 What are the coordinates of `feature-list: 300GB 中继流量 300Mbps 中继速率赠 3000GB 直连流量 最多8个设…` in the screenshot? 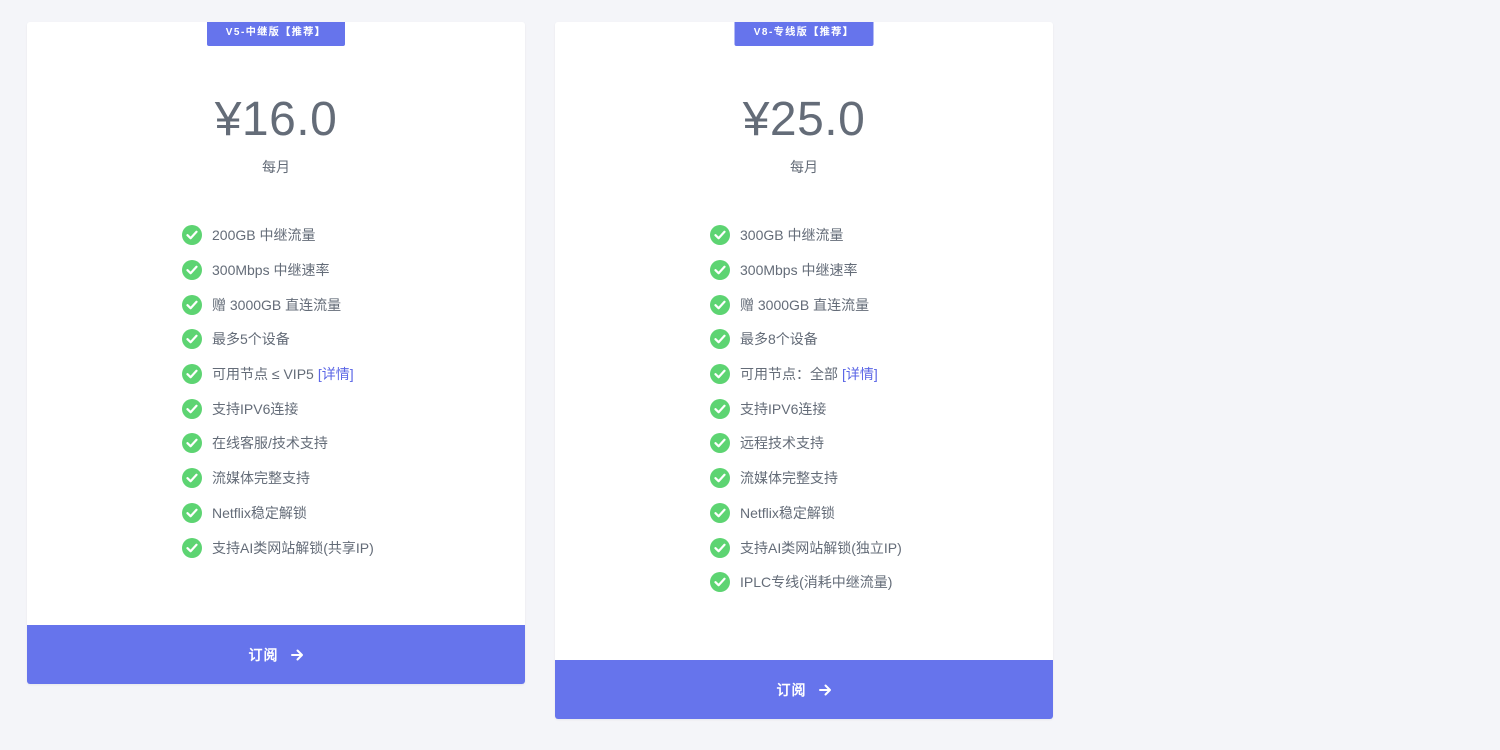 It's located at (806, 409).